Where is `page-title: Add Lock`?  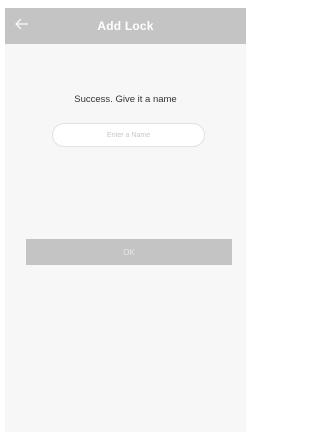
page-title: Add Lock is located at coordinates (125, 26).